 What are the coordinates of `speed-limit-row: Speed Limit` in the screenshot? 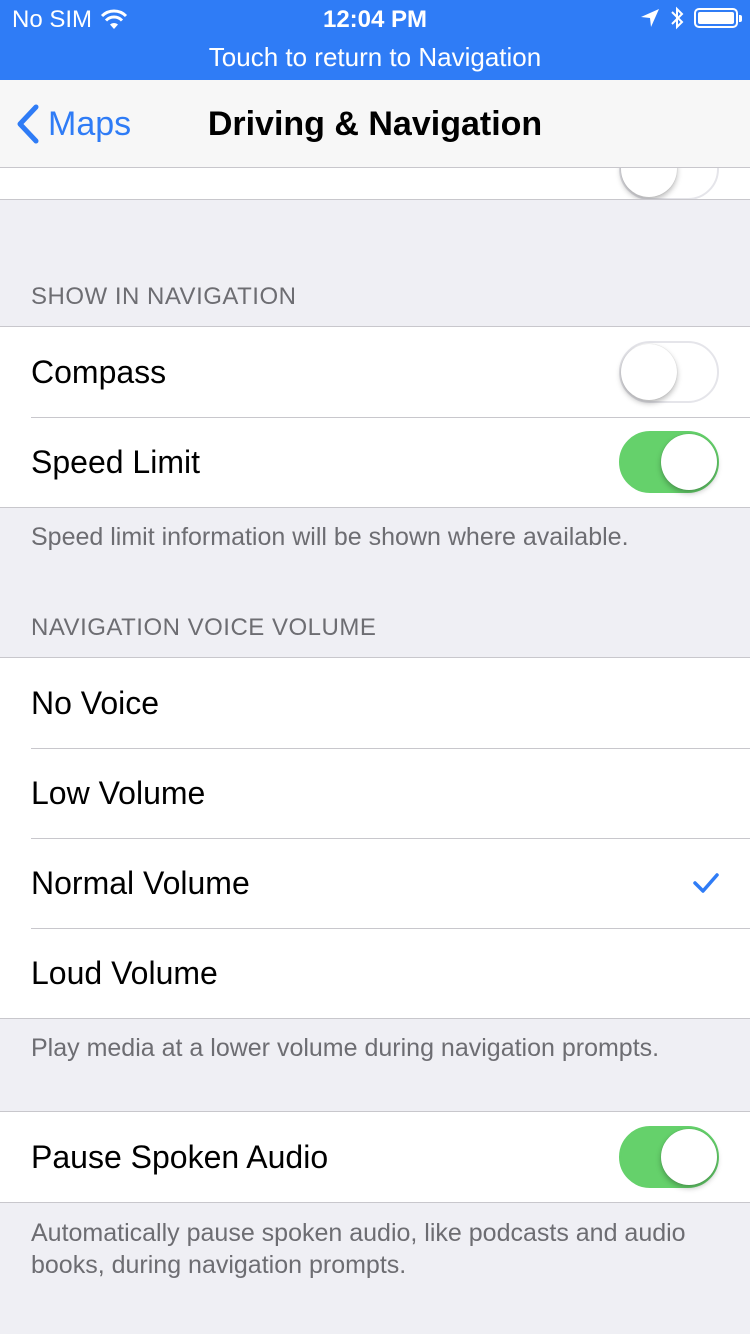 It's located at (375, 462).